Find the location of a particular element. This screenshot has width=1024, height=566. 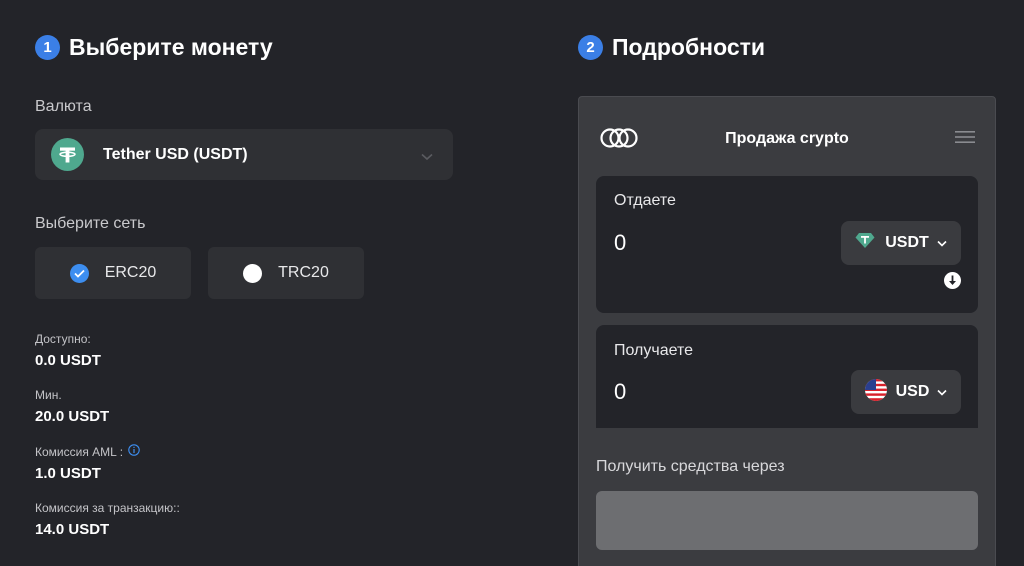

stat-aml-fee: Комиссия AML : 1.0 USDT is located at coordinates (87, 463).